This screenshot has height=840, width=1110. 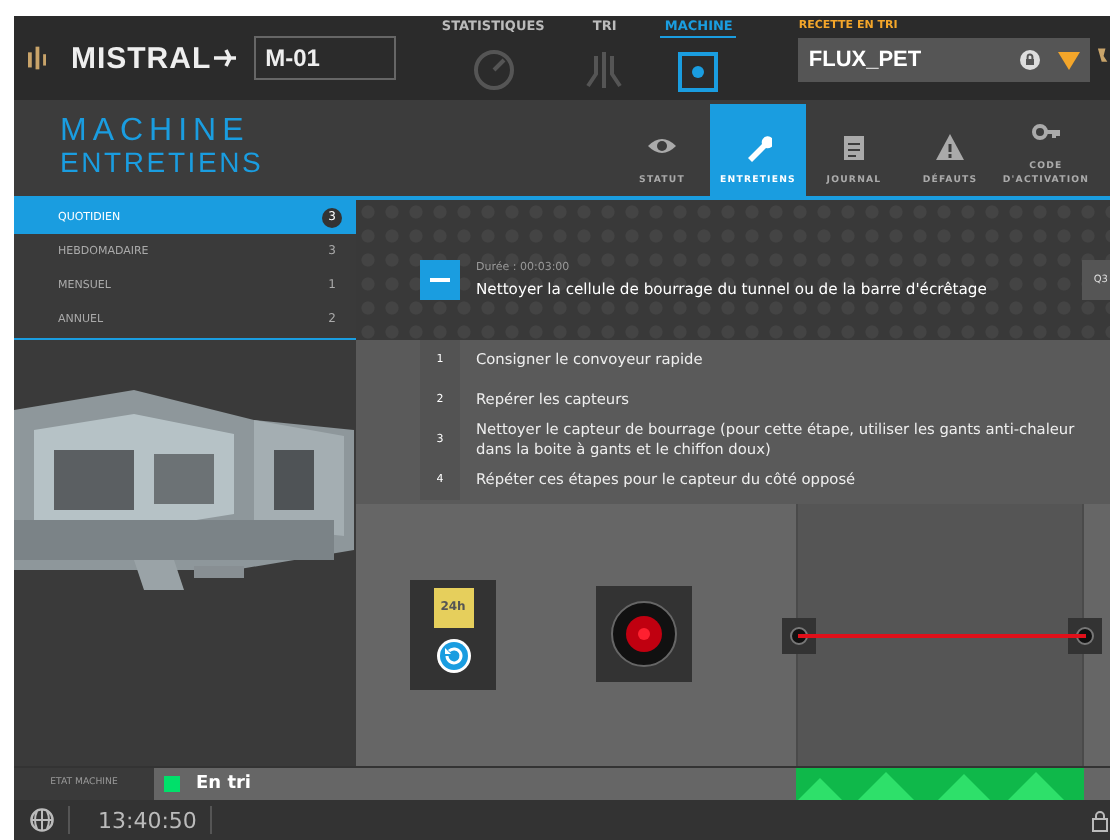 What do you see at coordinates (698, 72) in the screenshot?
I see `target-icon` at bounding box center [698, 72].